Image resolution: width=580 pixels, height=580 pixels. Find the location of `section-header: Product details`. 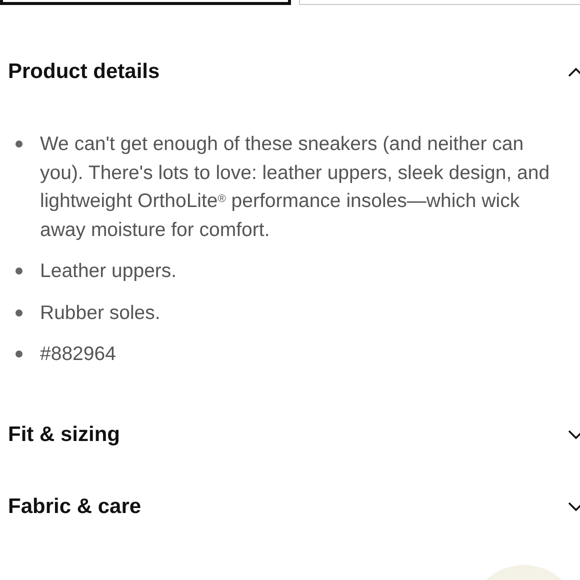

section-header: Product details is located at coordinates (294, 72).